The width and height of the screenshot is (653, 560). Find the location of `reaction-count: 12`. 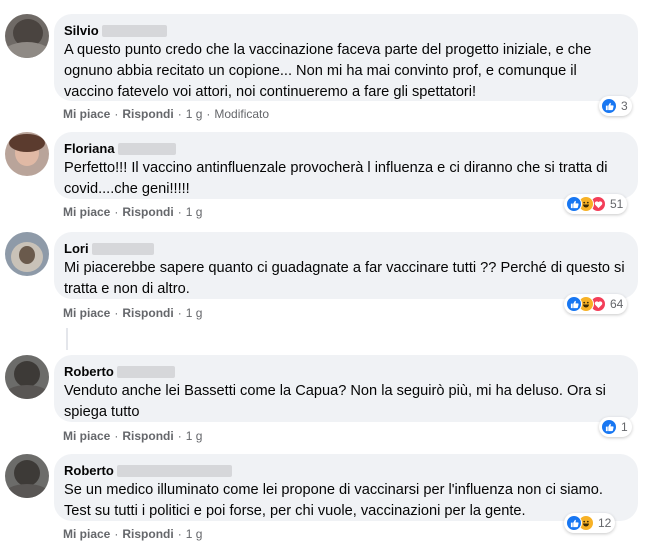

reaction-count: 12 is located at coordinates (605, 523).